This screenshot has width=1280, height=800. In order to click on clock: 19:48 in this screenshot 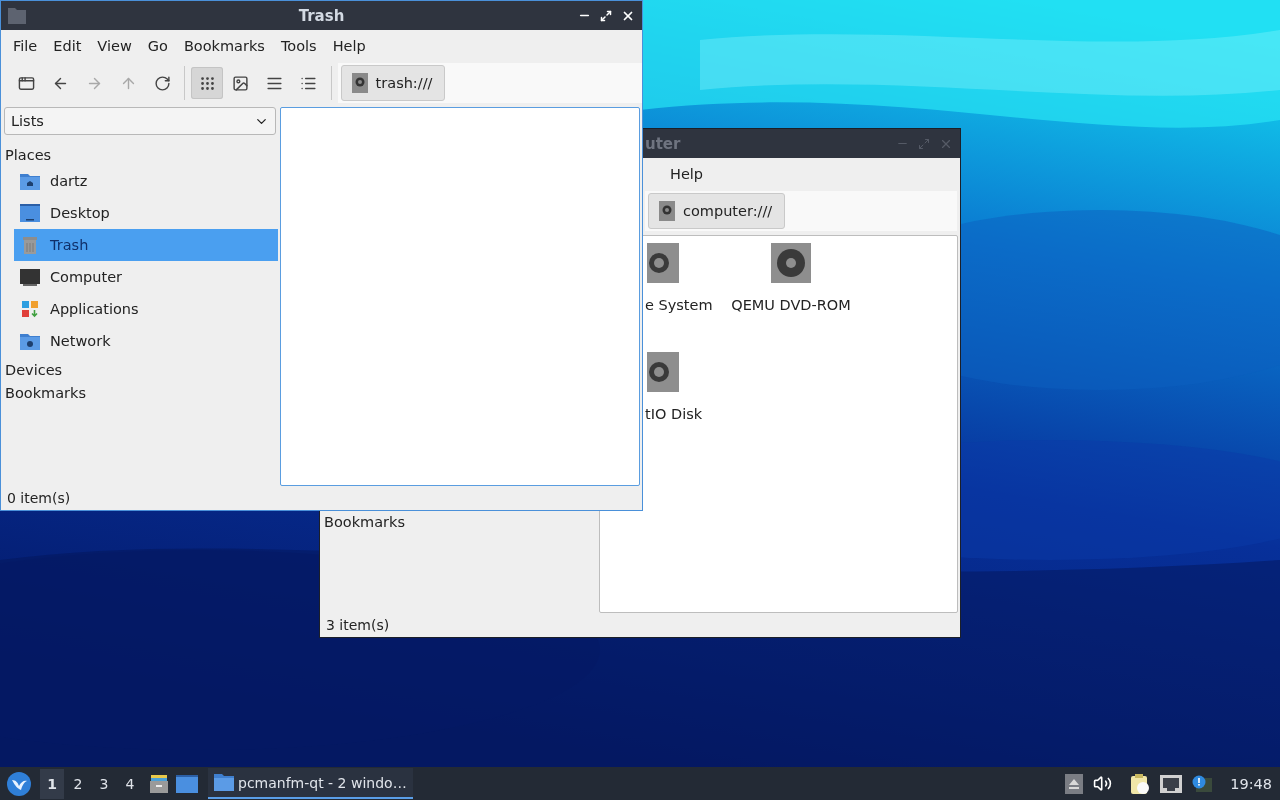, I will do `click(1251, 783)`.